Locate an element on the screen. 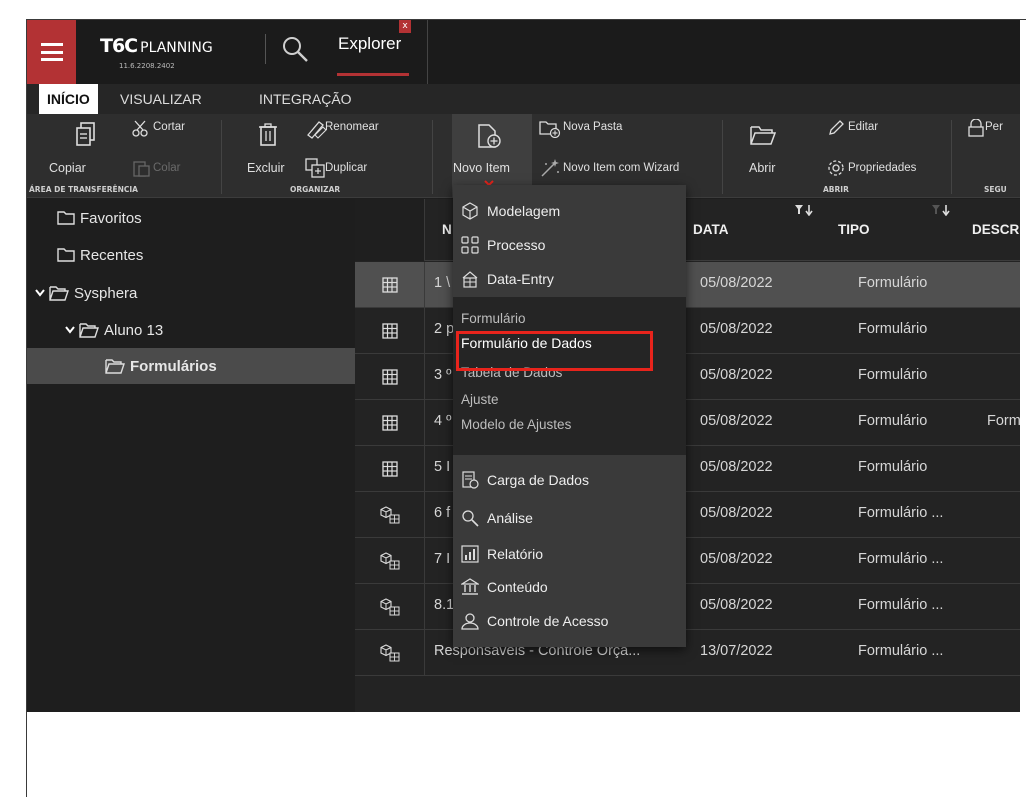 Image resolution: width=1026 pixels, height=797 pixels. open-button: Abrir is located at coordinates (762, 168).